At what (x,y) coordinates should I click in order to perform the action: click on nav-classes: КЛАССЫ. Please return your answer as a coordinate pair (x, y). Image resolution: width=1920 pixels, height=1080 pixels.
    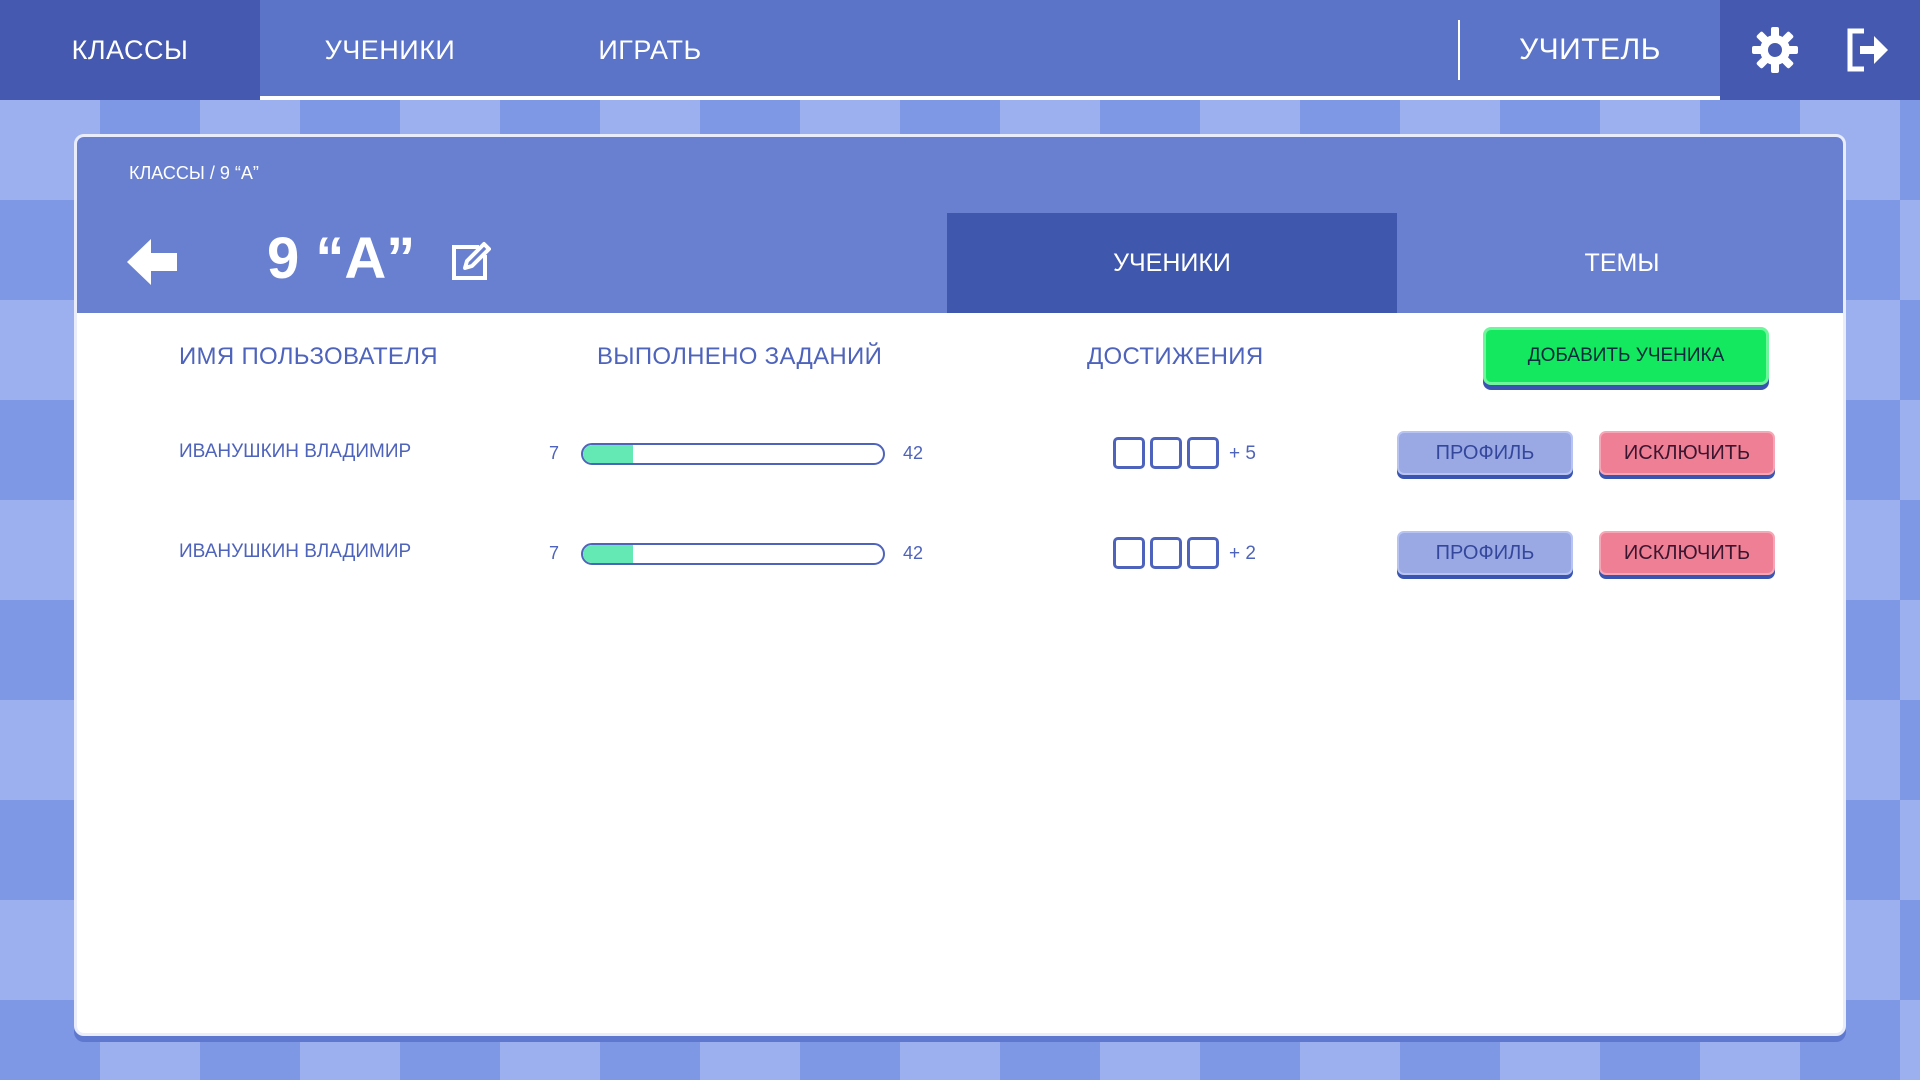
    Looking at the image, I should click on (130, 50).